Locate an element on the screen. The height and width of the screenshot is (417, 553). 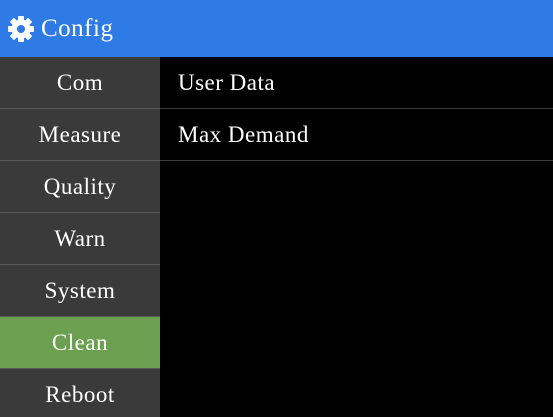
sidebar-item-measure: Measure is located at coordinates (80, 135).